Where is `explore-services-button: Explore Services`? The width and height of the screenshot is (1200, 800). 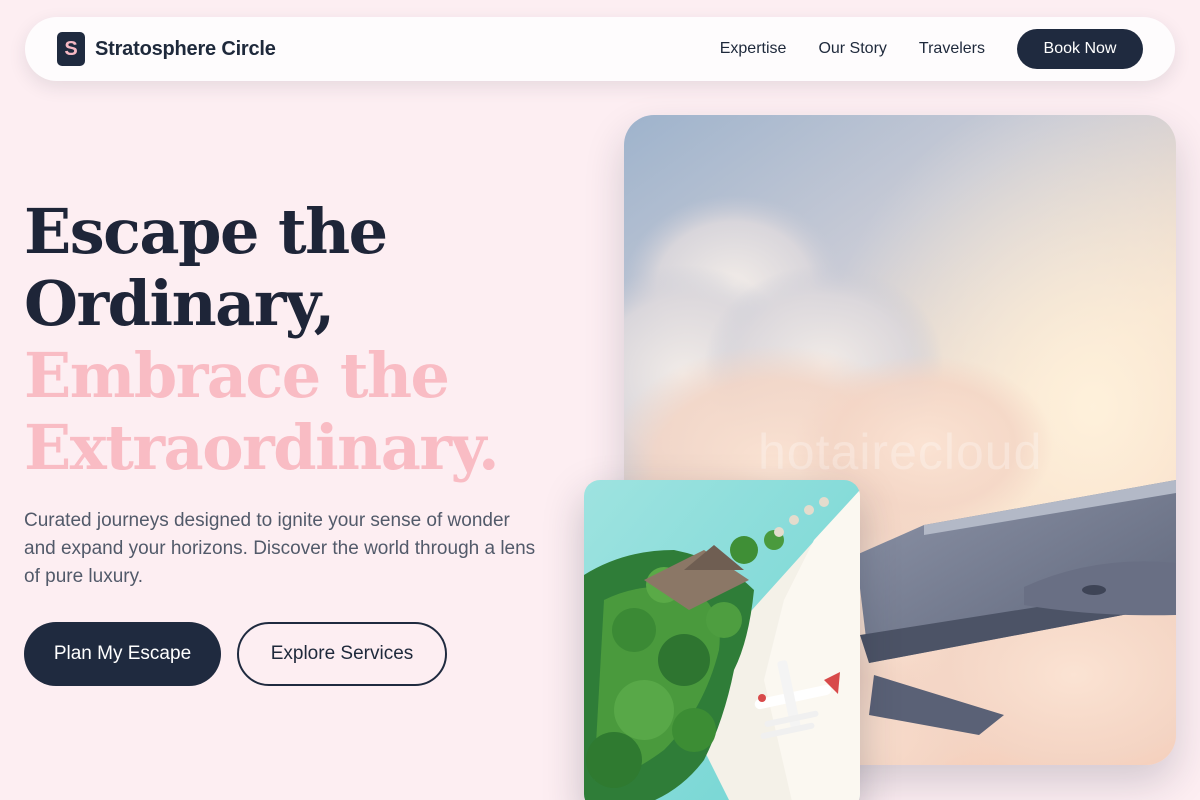
explore-services-button: Explore Services is located at coordinates (342, 654).